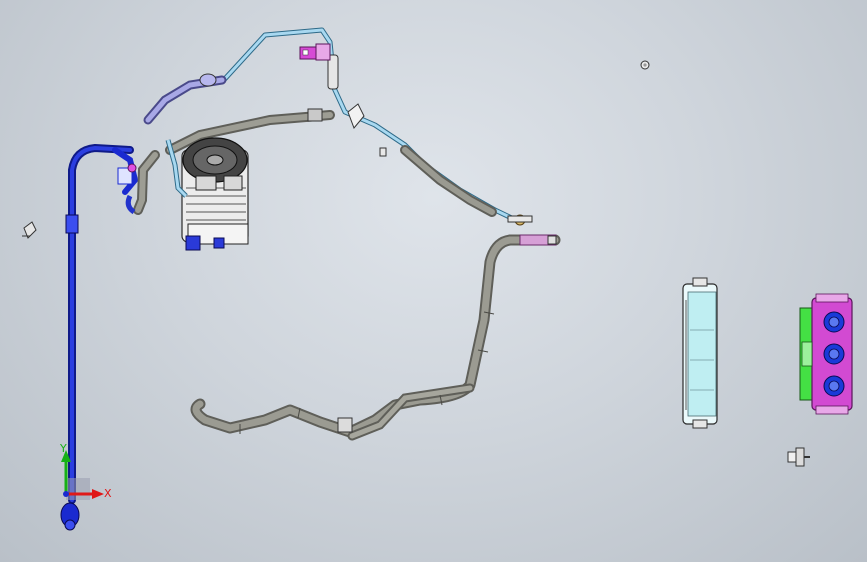 The image size is (867, 562). What do you see at coordinates (834, 386) in the screenshot?
I see `control-knob-bottom` at bounding box center [834, 386].